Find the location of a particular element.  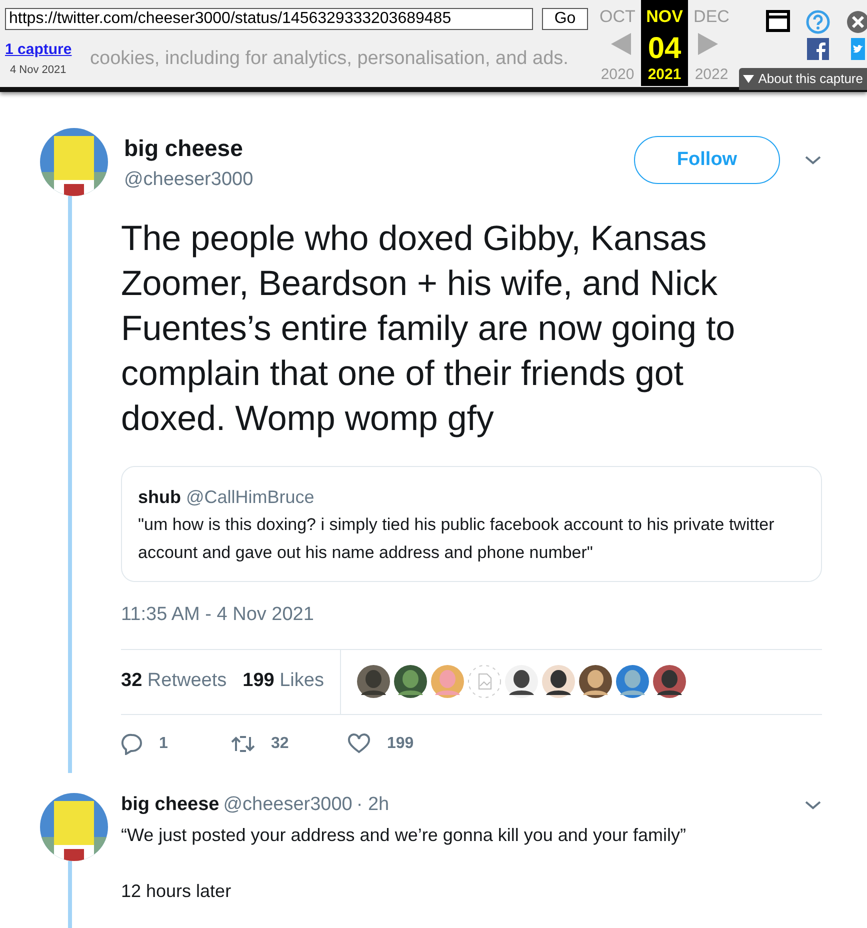

tweet-timestamp: 11:35 AM - 4 Nov 2021 is located at coordinates (471, 615).